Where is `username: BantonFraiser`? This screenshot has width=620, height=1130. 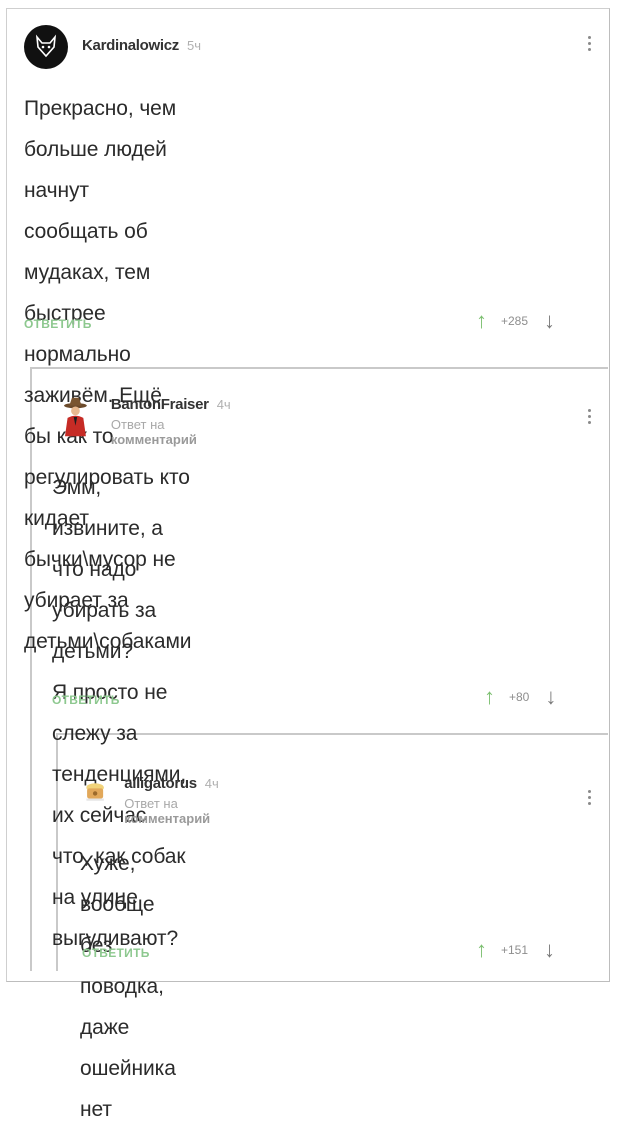 username: BantonFraiser is located at coordinates (160, 404).